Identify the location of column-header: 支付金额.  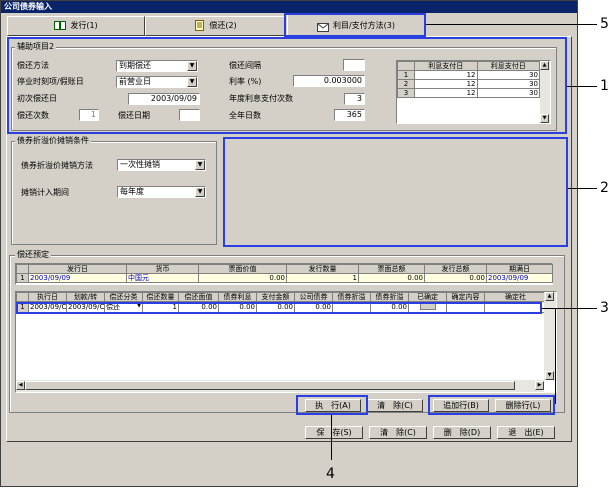
(275, 297).